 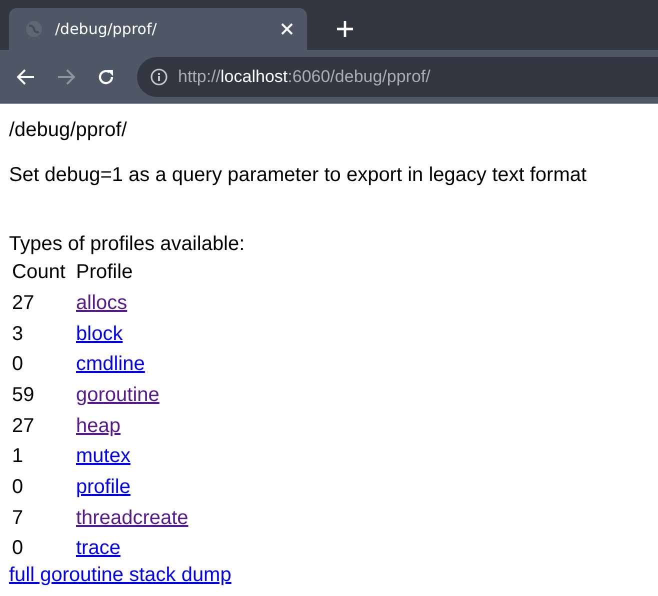 What do you see at coordinates (106, 77) in the screenshot?
I see `reload-icon` at bounding box center [106, 77].